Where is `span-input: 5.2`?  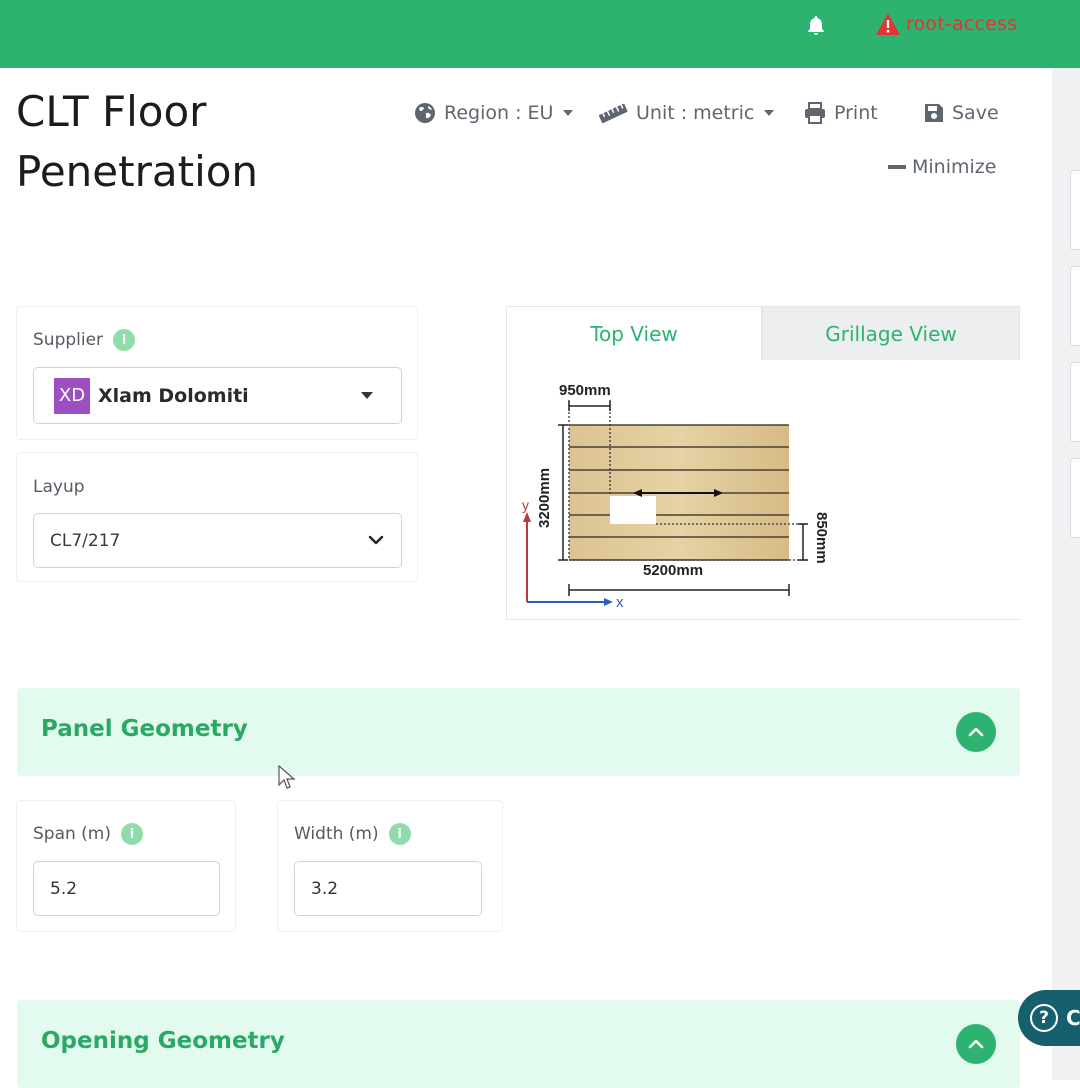
span-input: 5.2 is located at coordinates (126, 888).